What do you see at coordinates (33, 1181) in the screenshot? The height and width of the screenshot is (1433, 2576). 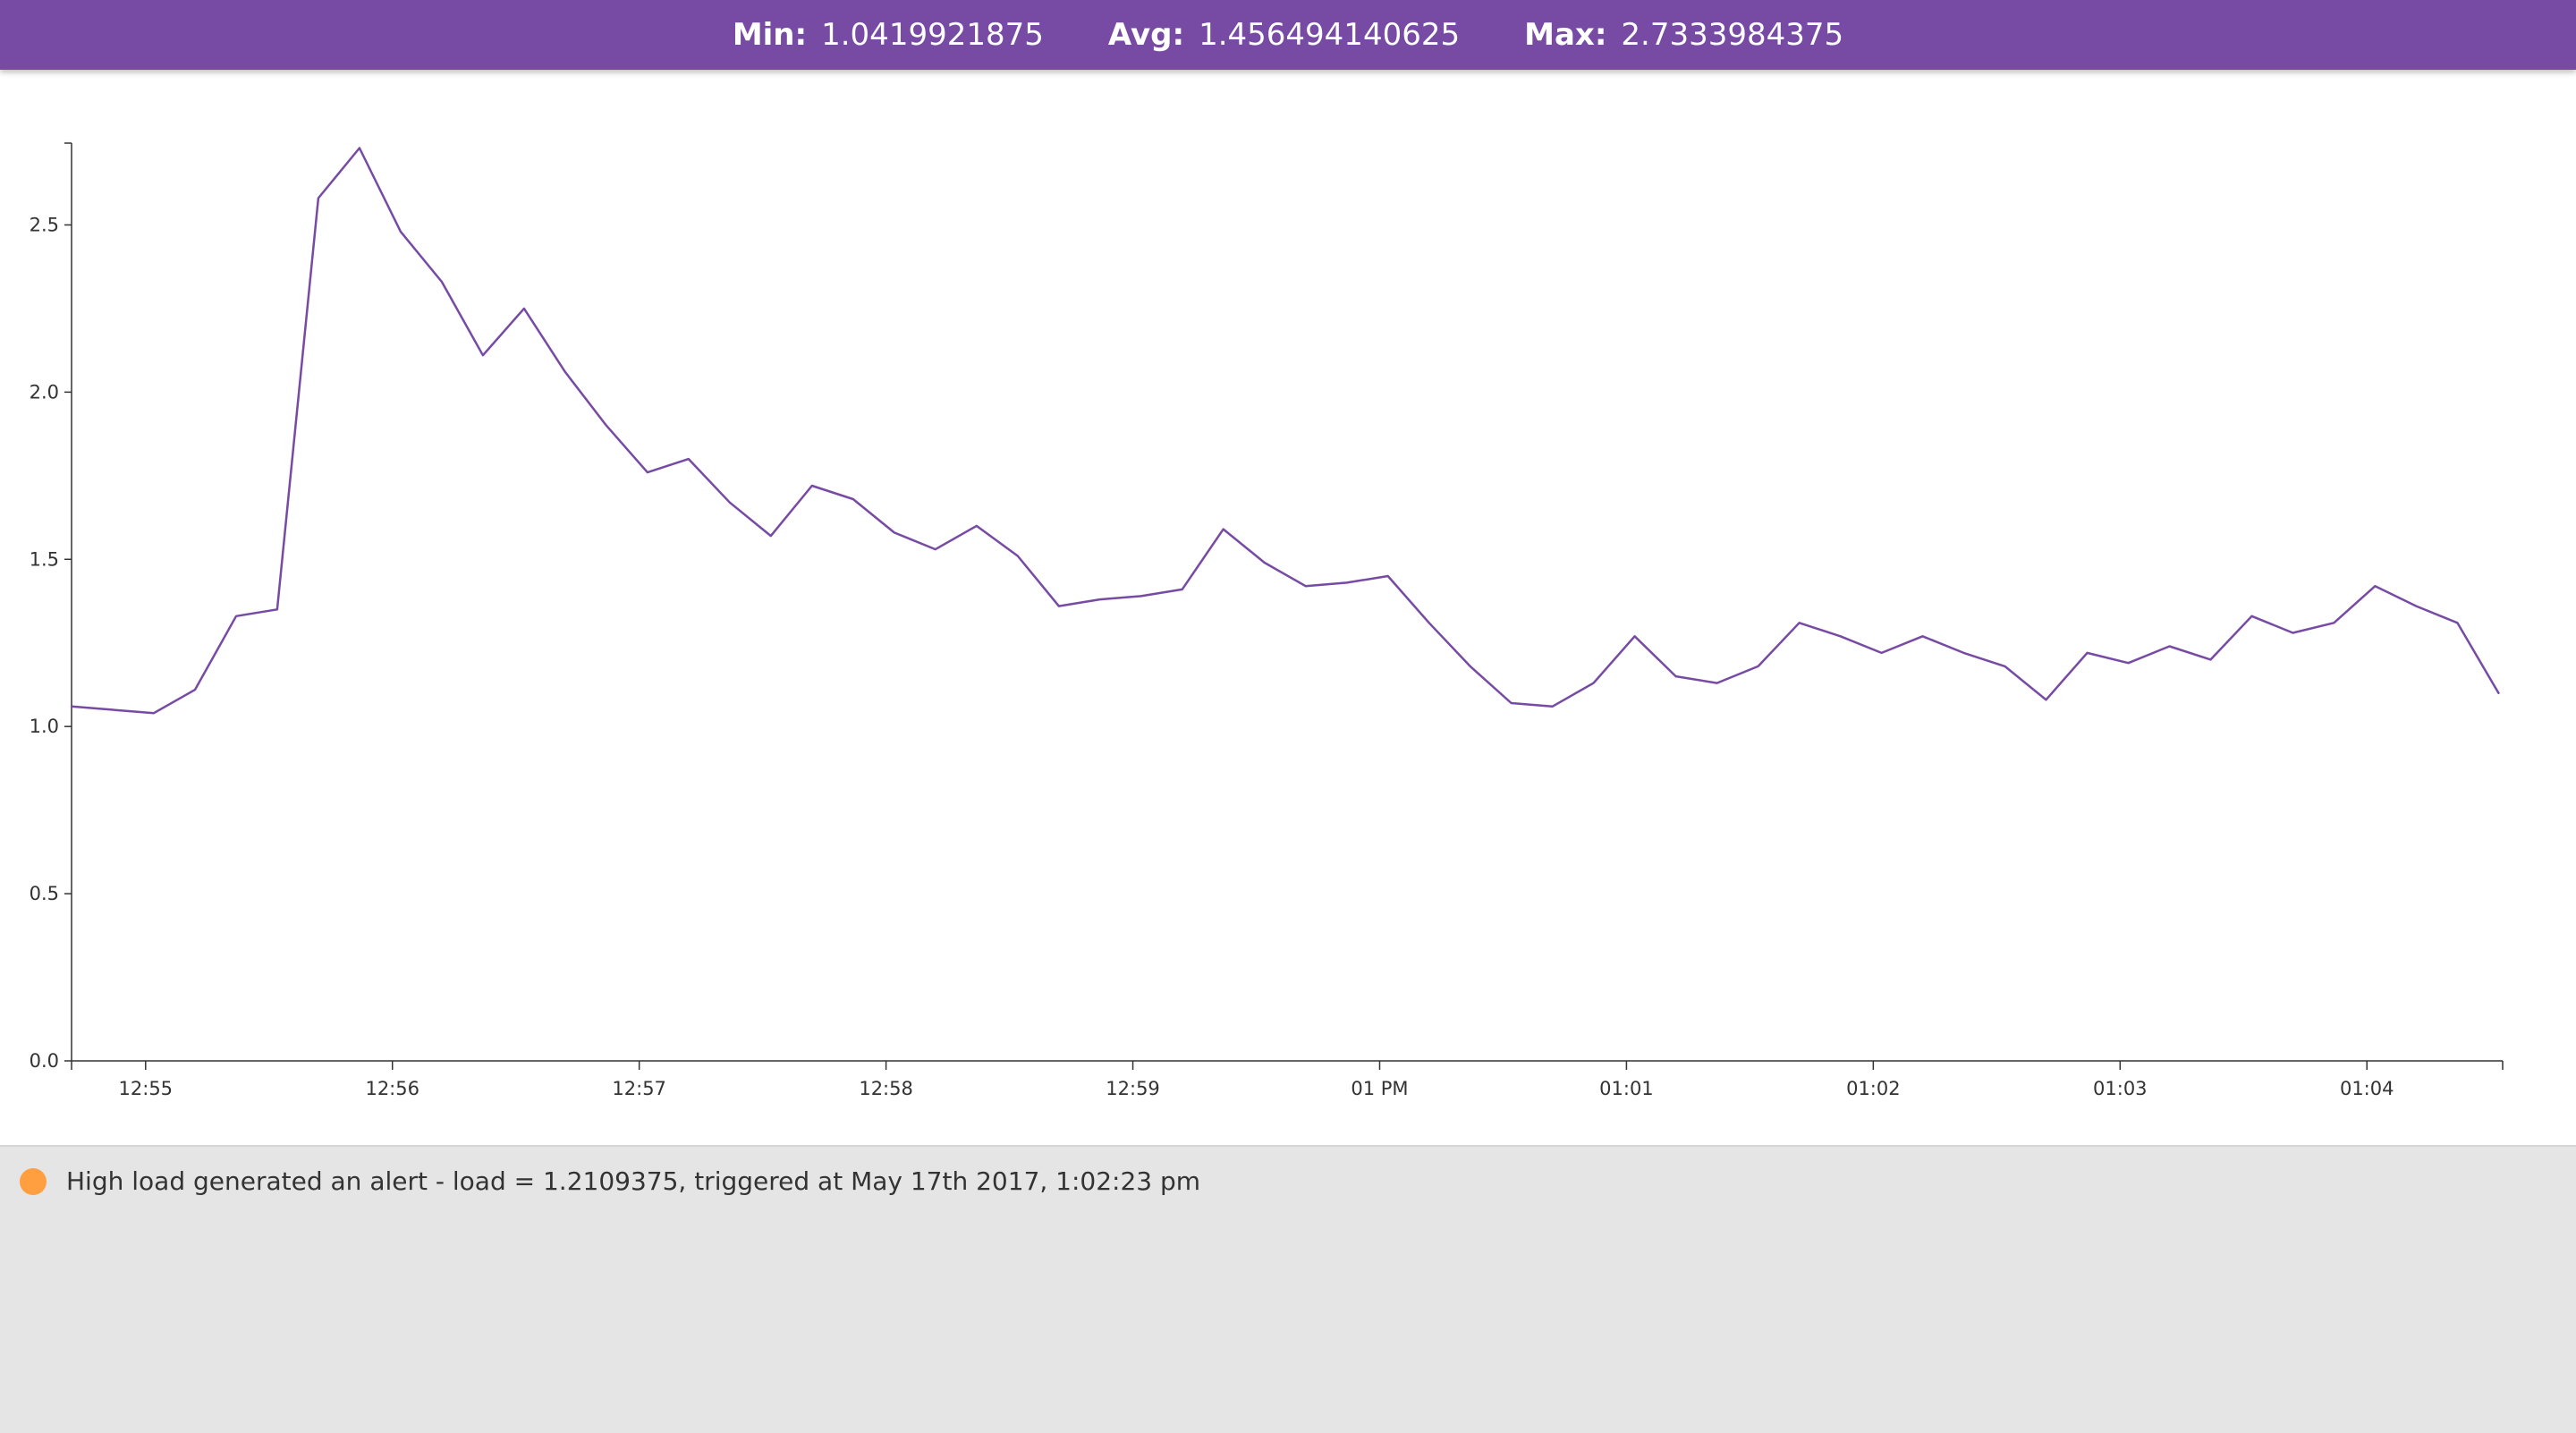 I see `alert-status-dot` at bounding box center [33, 1181].